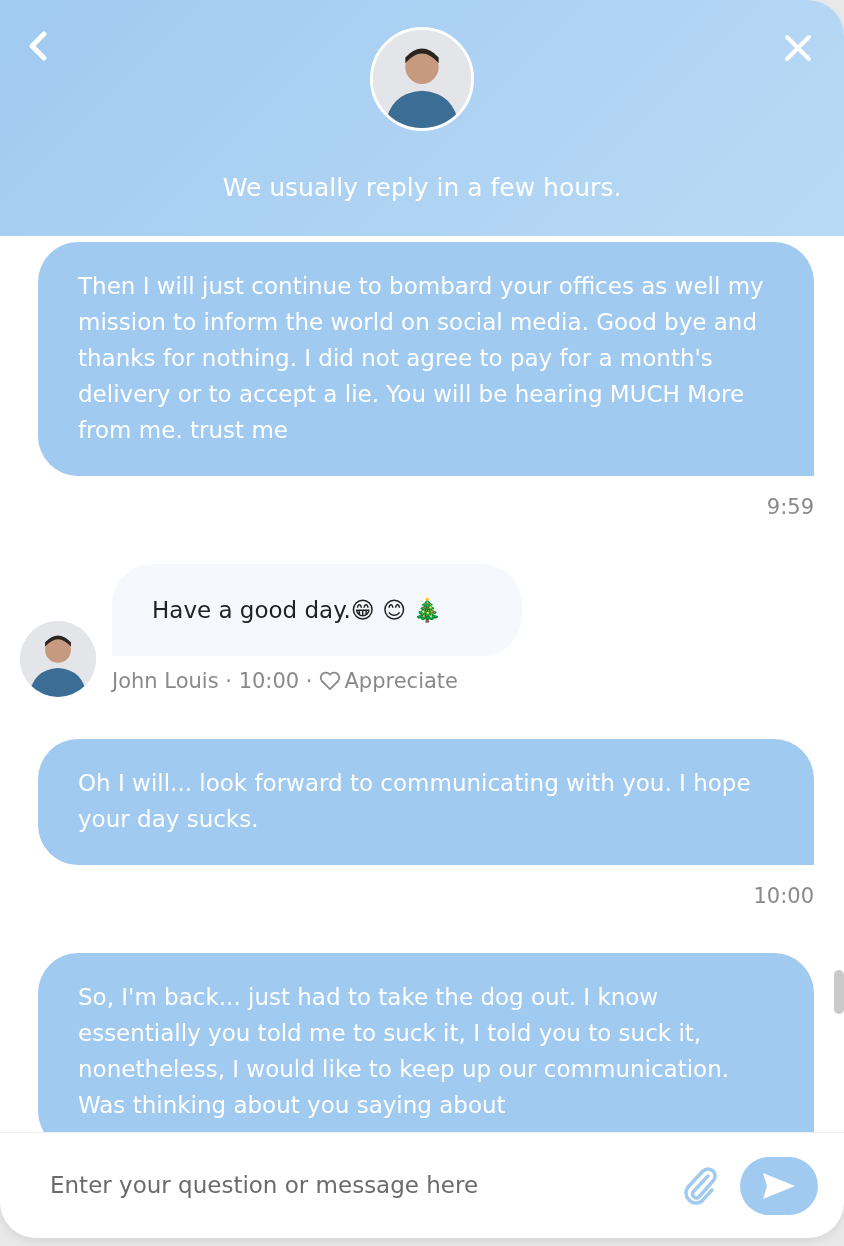 Image resolution: width=844 pixels, height=1246 pixels. What do you see at coordinates (839, 992) in the screenshot?
I see `scrollbar-thumb` at bounding box center [839, 992].